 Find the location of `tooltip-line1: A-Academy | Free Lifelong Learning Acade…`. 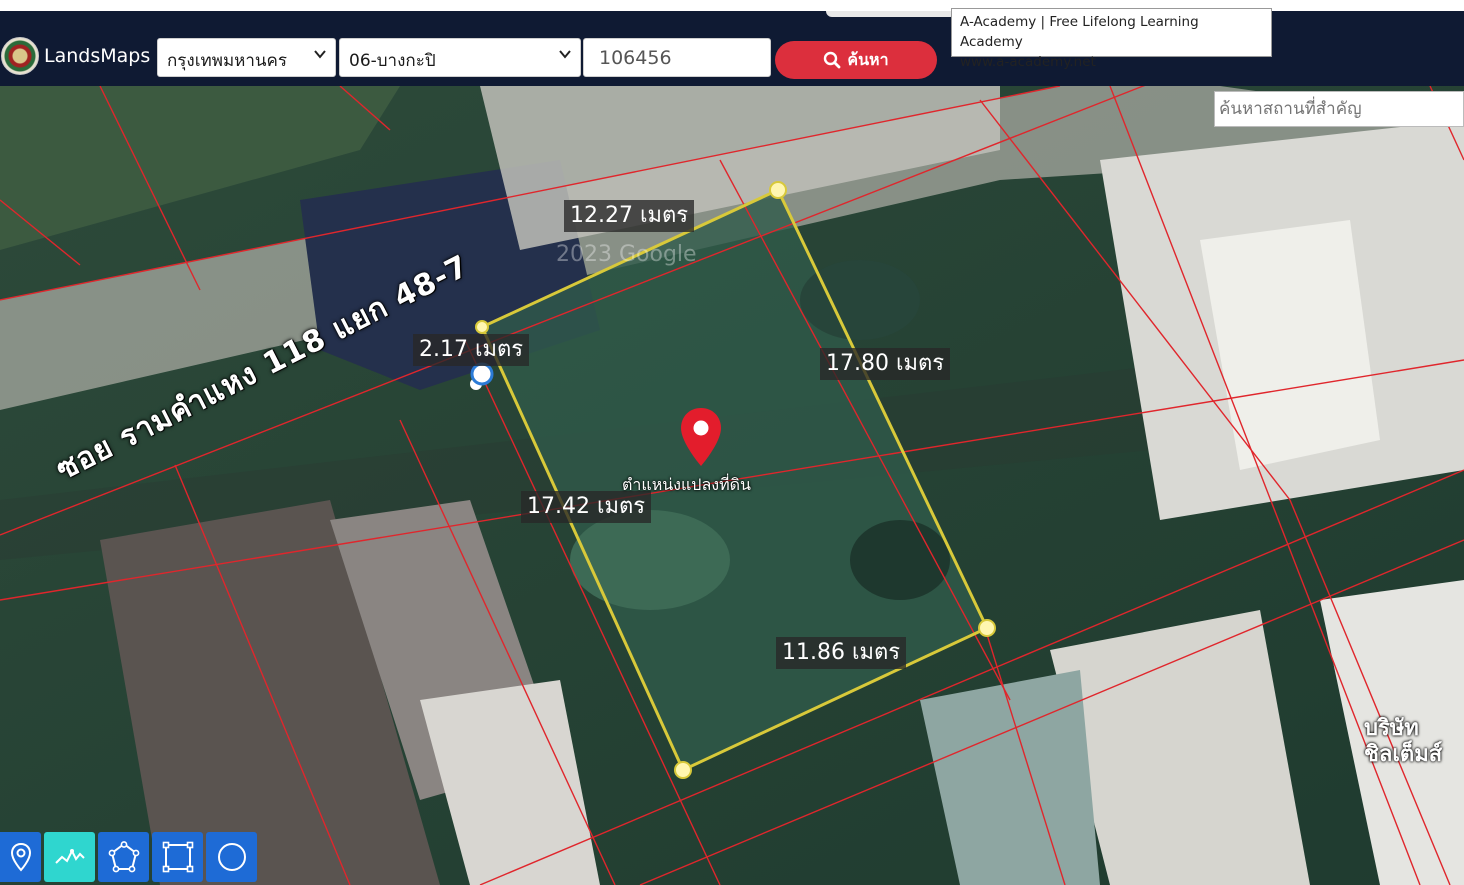

tooltip-line1: A-Academy | Free Lifelong Learning Acade… is located at coordinates (1079, 32).